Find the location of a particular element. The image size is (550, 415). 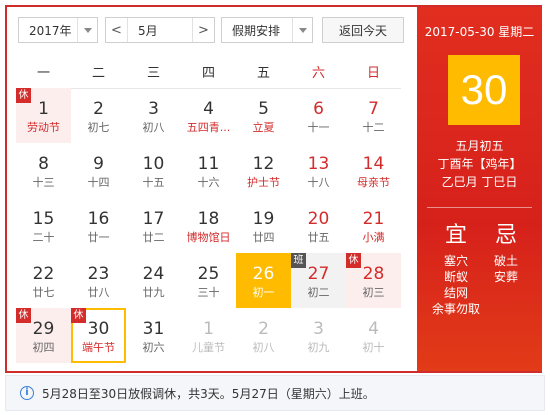

weekday-label: 六 is located at coordinates (318, 73).